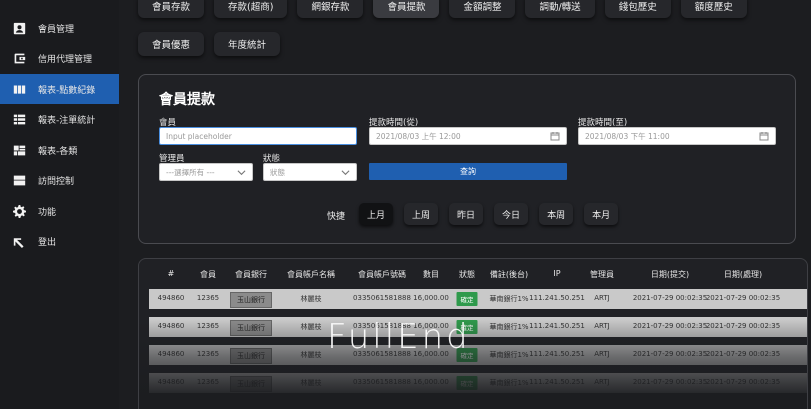  What do you see at coordinates (482, 9) in the screenshot?
I see `tab-row1-4: 金額調整` at bounding box center [482, 9].